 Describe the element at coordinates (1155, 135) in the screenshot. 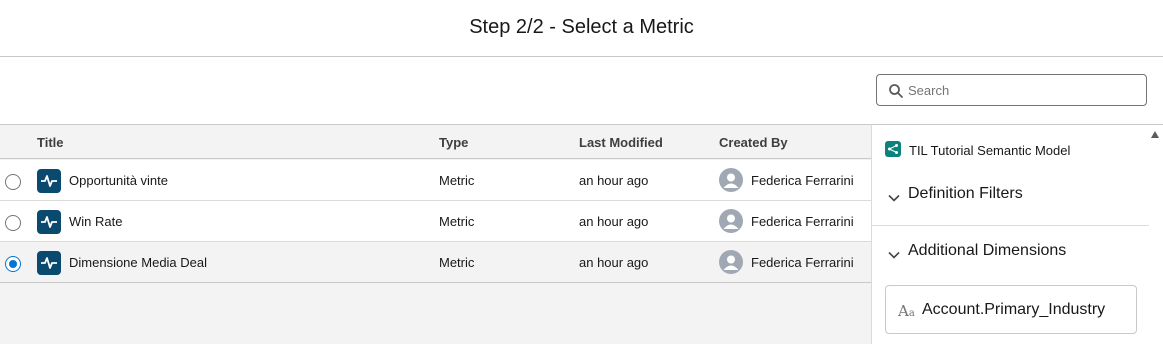

I see `scroll-up-icon` at that location.